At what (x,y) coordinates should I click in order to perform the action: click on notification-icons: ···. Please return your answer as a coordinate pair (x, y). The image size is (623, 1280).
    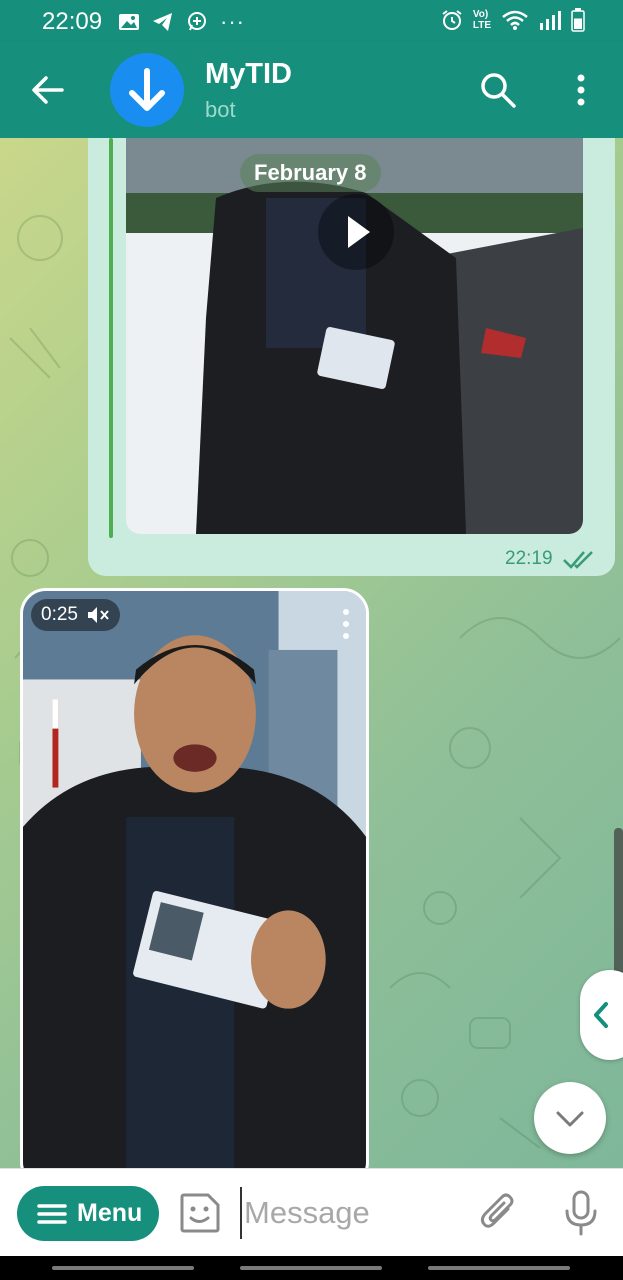
    Looking at the image, I should click on (181, 22).